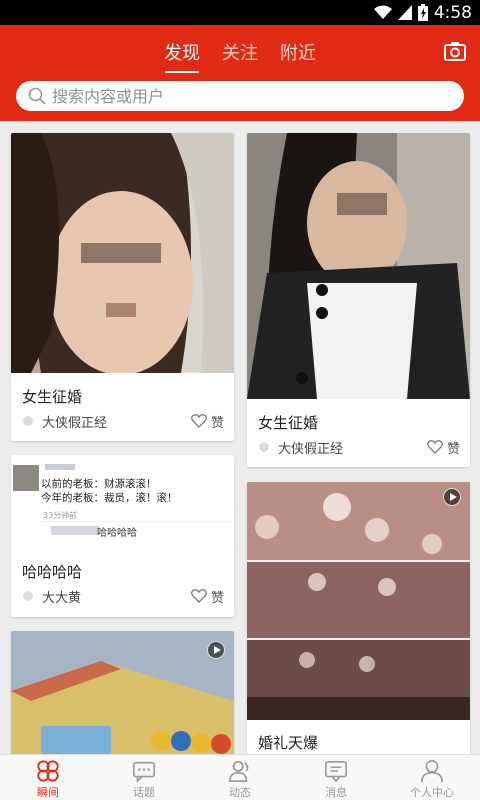 The image size is (480, 800). I want to click on nav-messages: 消息, so click(336, 777).